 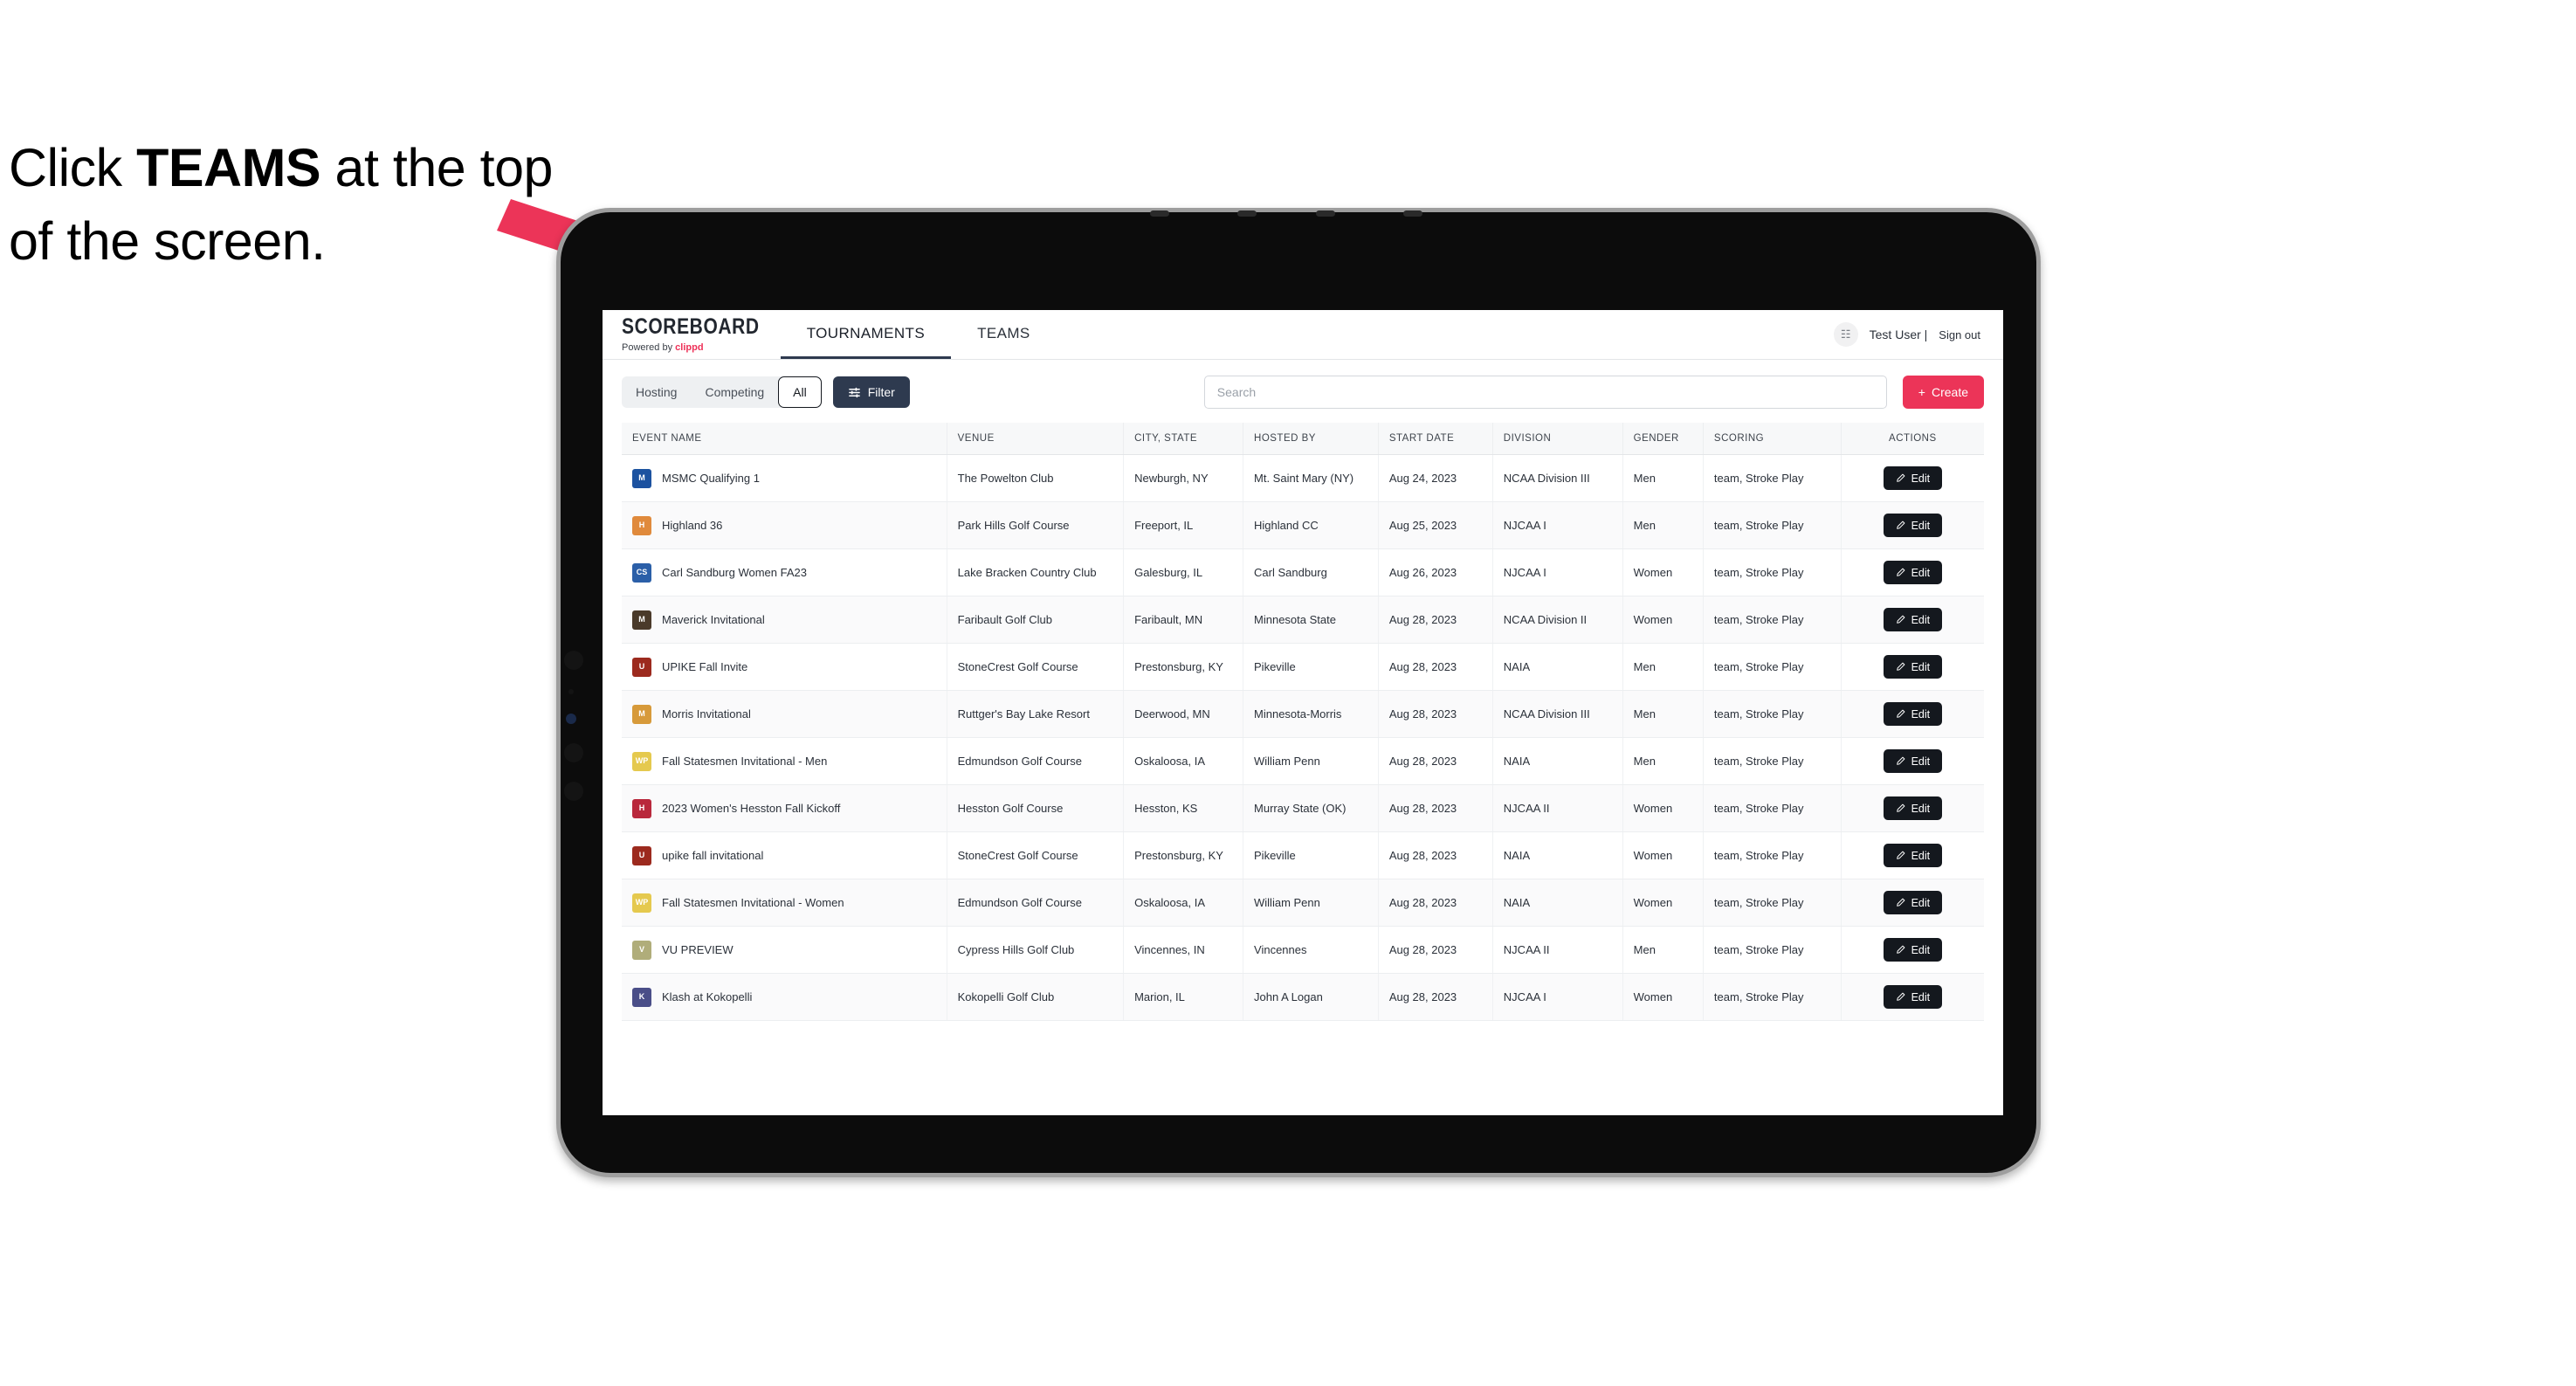 What do you see at coordinates (1311, 439) in the screenshot?
I see `col-hosted-by: HOSTED BY` at bounding box center [1311, 439].